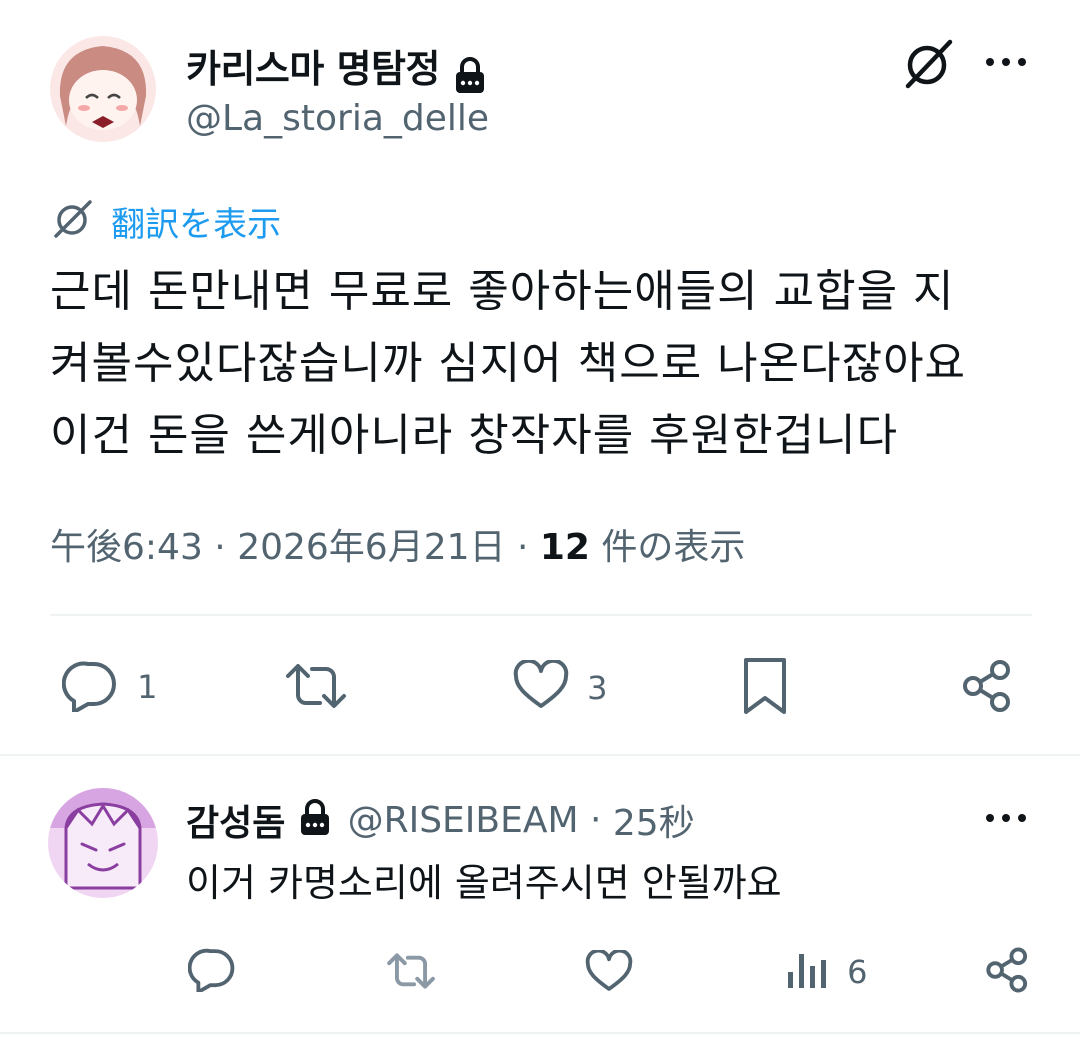 This screenshot has width=1080, height=1037. Describe the element at coordinates (667, 547) in the screenshot. I see `views-label: 件の表示` at that location.